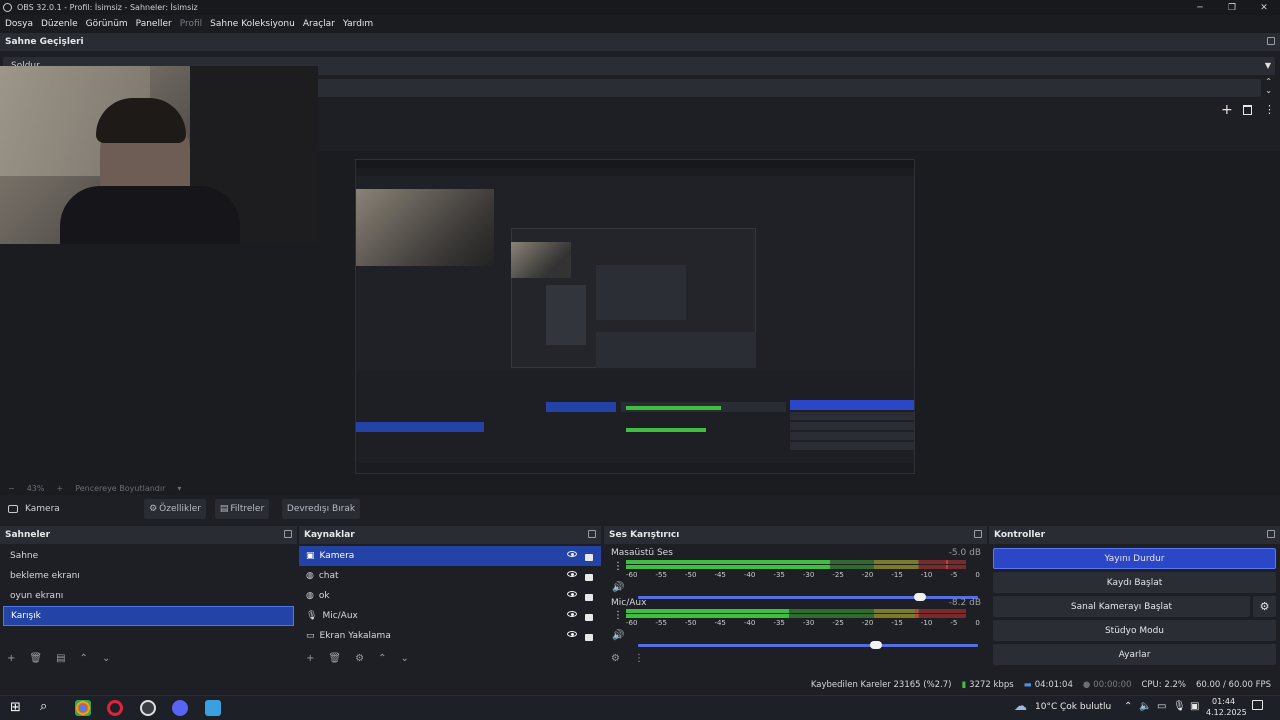 This screenshot has height=720, width=1280. Describe the element at coordinates (1227, 110) in the screenshot. I see `add-transition-icon: +` at that location.